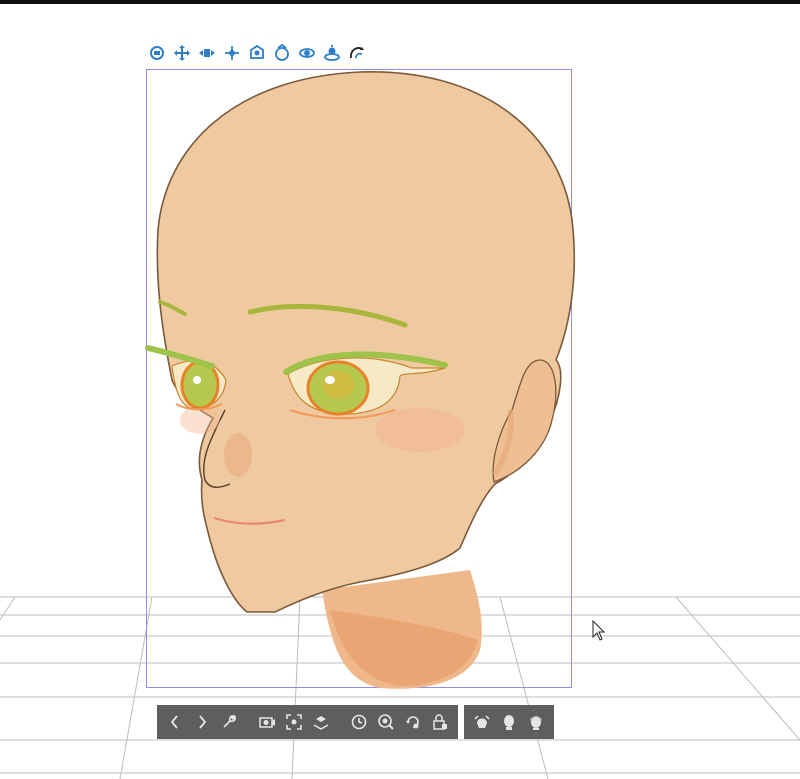 Image resolution: width=800 pixels, height=779 pixels. What do you see at coordinates (413, 722) in the screenshot?
I see `rotate-reset-icon` at bounding box center [413, 722].